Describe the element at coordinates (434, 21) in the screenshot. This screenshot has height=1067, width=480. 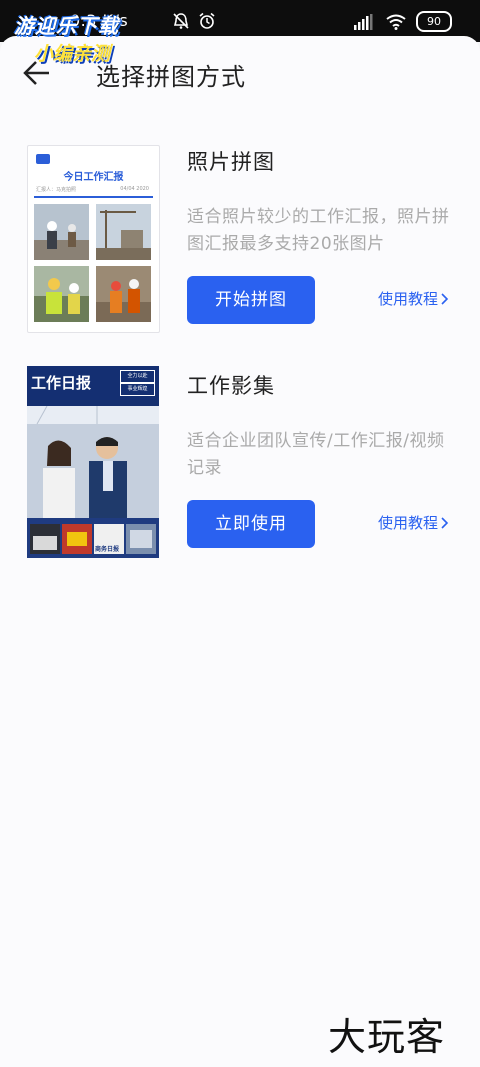
I see `battery-indicator: 90` at that location.